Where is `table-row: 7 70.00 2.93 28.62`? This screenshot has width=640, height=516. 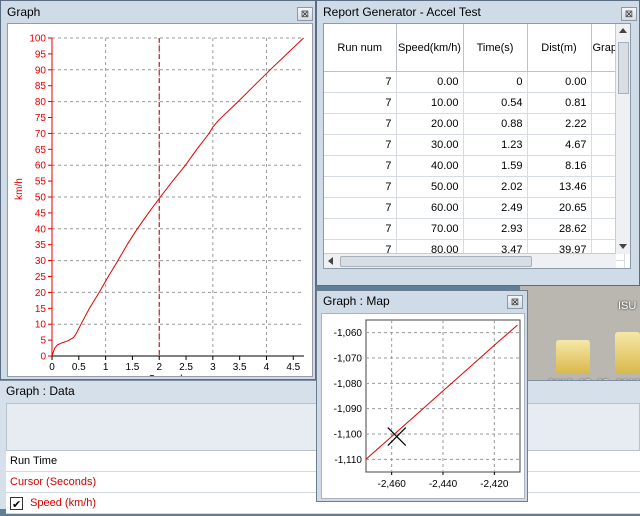
table-row: 7 70.00 2.93 28.62 is located at coordinates (475, 229).